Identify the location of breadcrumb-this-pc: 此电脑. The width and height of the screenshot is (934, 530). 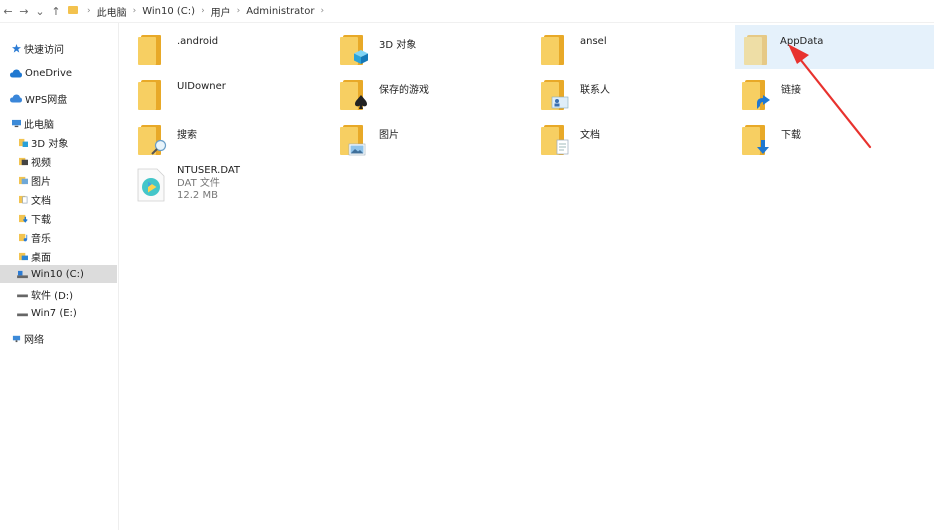
(112, 11).